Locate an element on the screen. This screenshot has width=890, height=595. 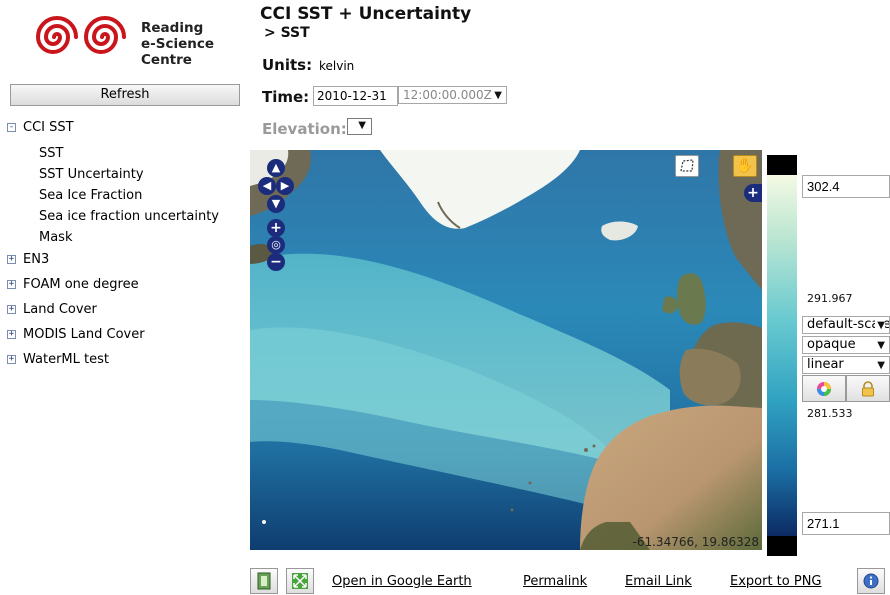
tree-node-en3: + EN3 is located at coordinates (124, 262).